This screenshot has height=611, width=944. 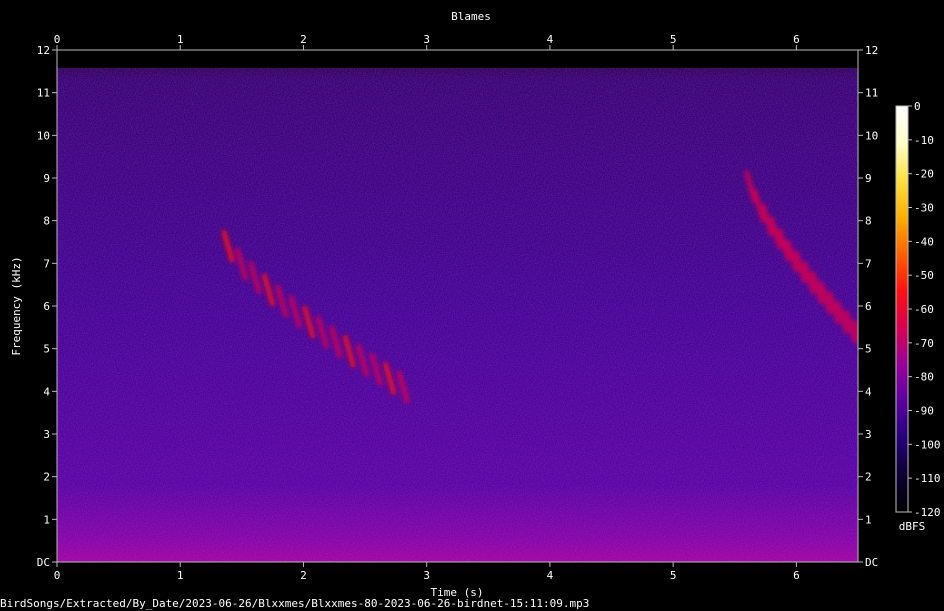 I want to click on x-tick-label-bottom: 4, so click(x=550, y=575).